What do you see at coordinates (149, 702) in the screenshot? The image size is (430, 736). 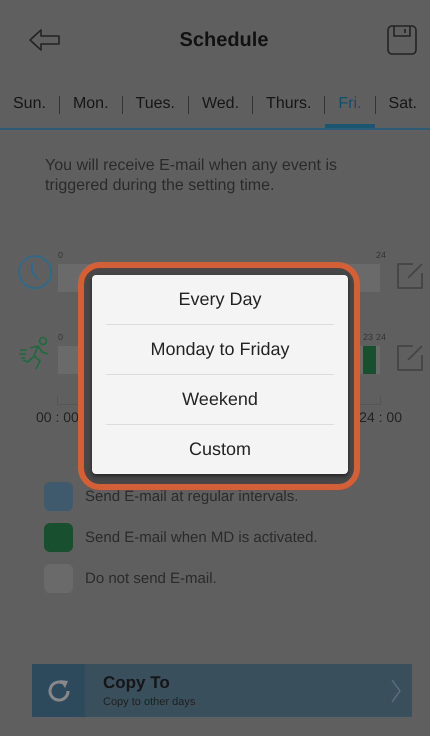 I see `copy-to-subtitle: Copy to other days` at bounding box center [149, 702].